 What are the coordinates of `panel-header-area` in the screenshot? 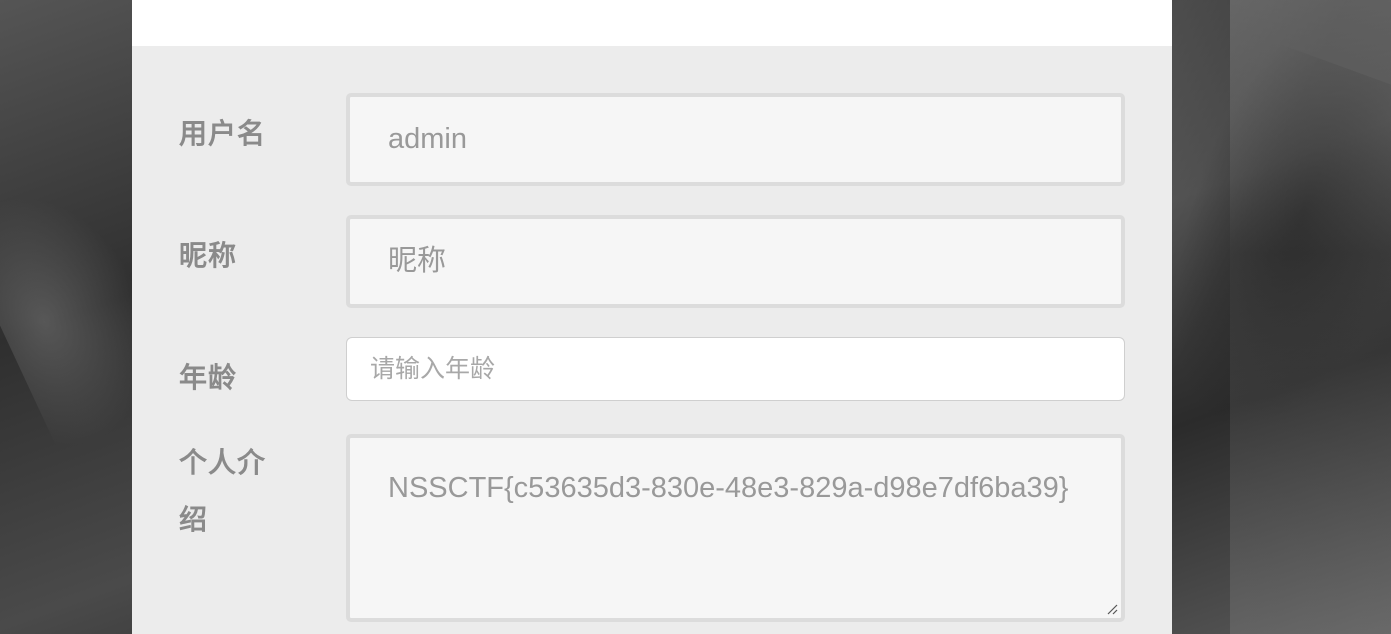 It's located at (652, 23).